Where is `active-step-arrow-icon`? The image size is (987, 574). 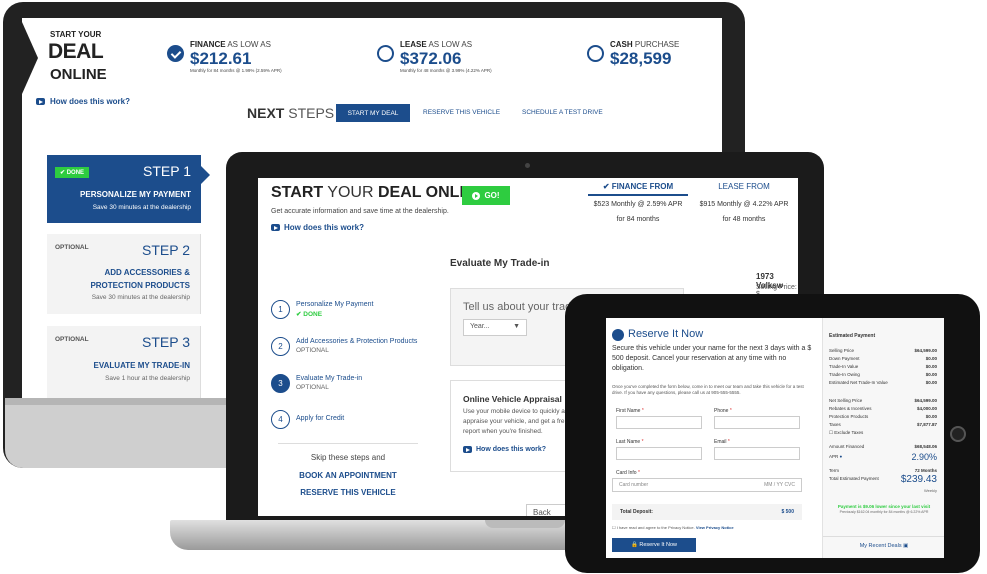 active-step-arrow-icon is located at coordinates (205, 175).